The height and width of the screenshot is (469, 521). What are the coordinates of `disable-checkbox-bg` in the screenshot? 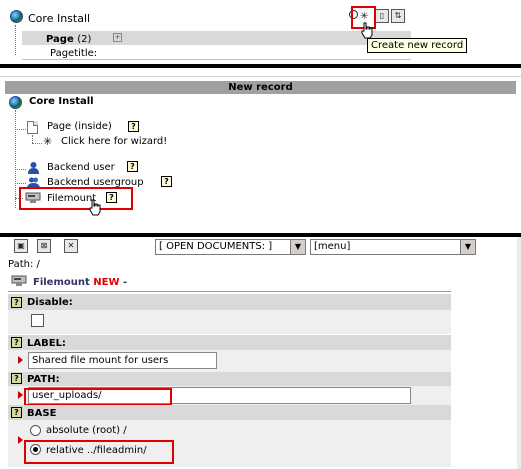 It's located at (229, 322).